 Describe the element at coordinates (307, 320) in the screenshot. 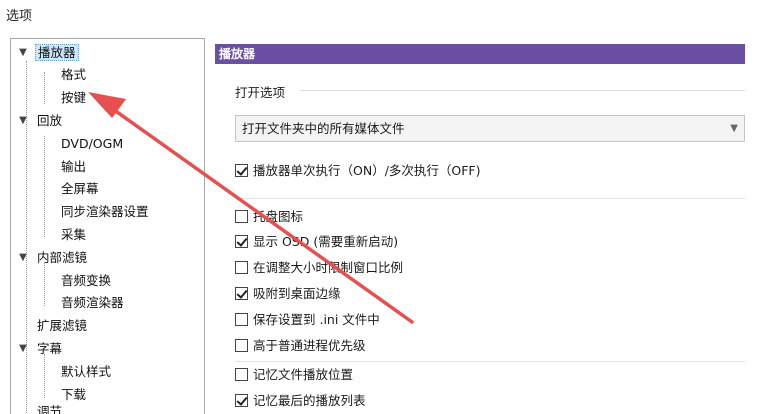

I see `save-ini-checkbox: 保存设置到 .ini 文件中` at that location.